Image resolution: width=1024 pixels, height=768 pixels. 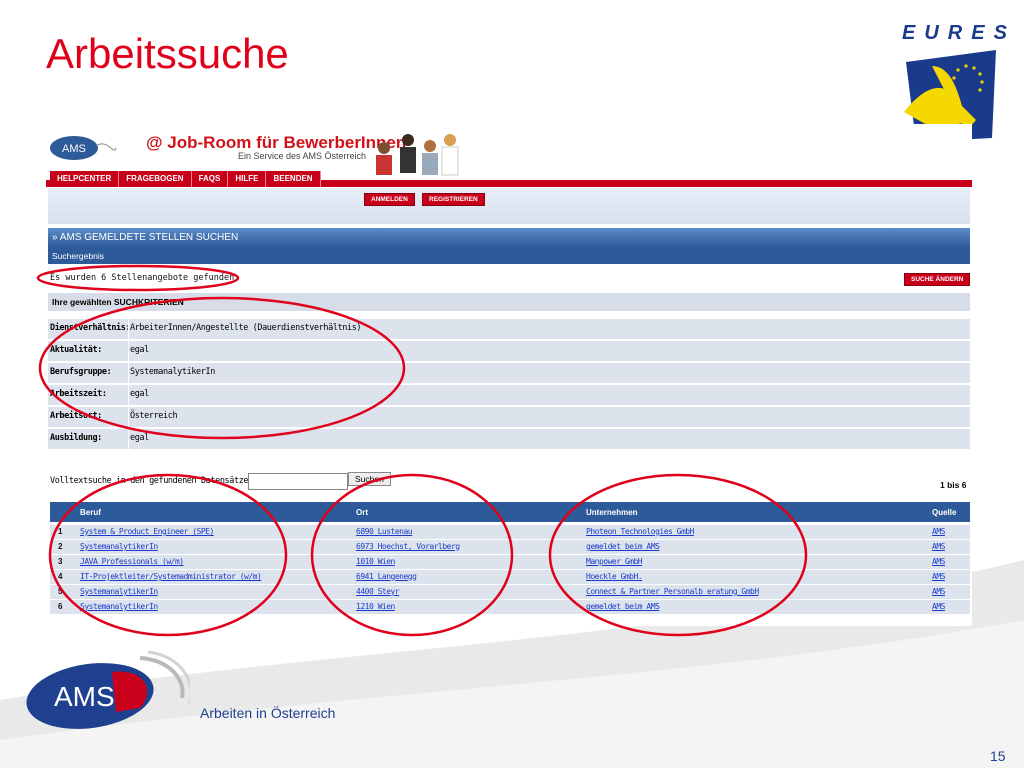 I want to click on col-beruf: Beruf, so click(x=90, y=512).